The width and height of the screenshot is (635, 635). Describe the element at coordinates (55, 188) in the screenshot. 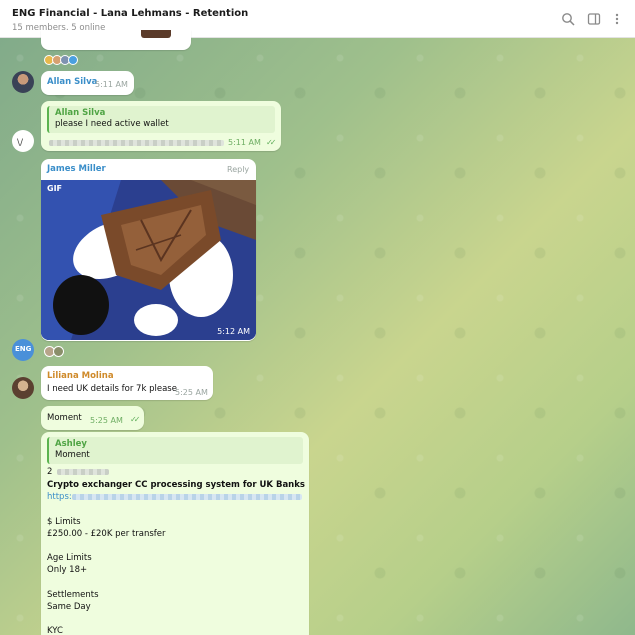

I see `gif-label: GIF` at that location.